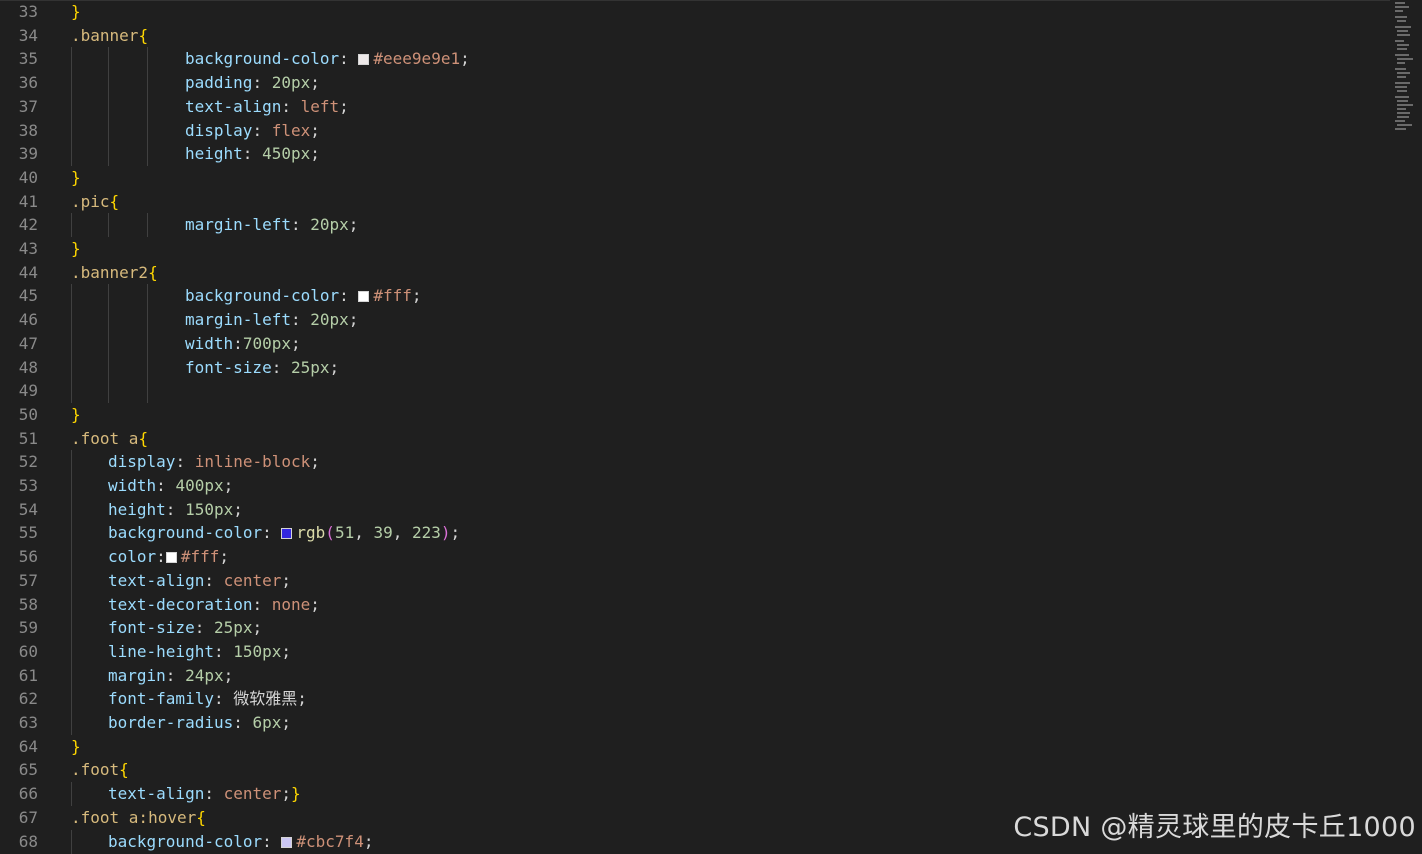 The height and width of the screenshot is (854, 1422). I want to click on minimap, so click(1407, 427).